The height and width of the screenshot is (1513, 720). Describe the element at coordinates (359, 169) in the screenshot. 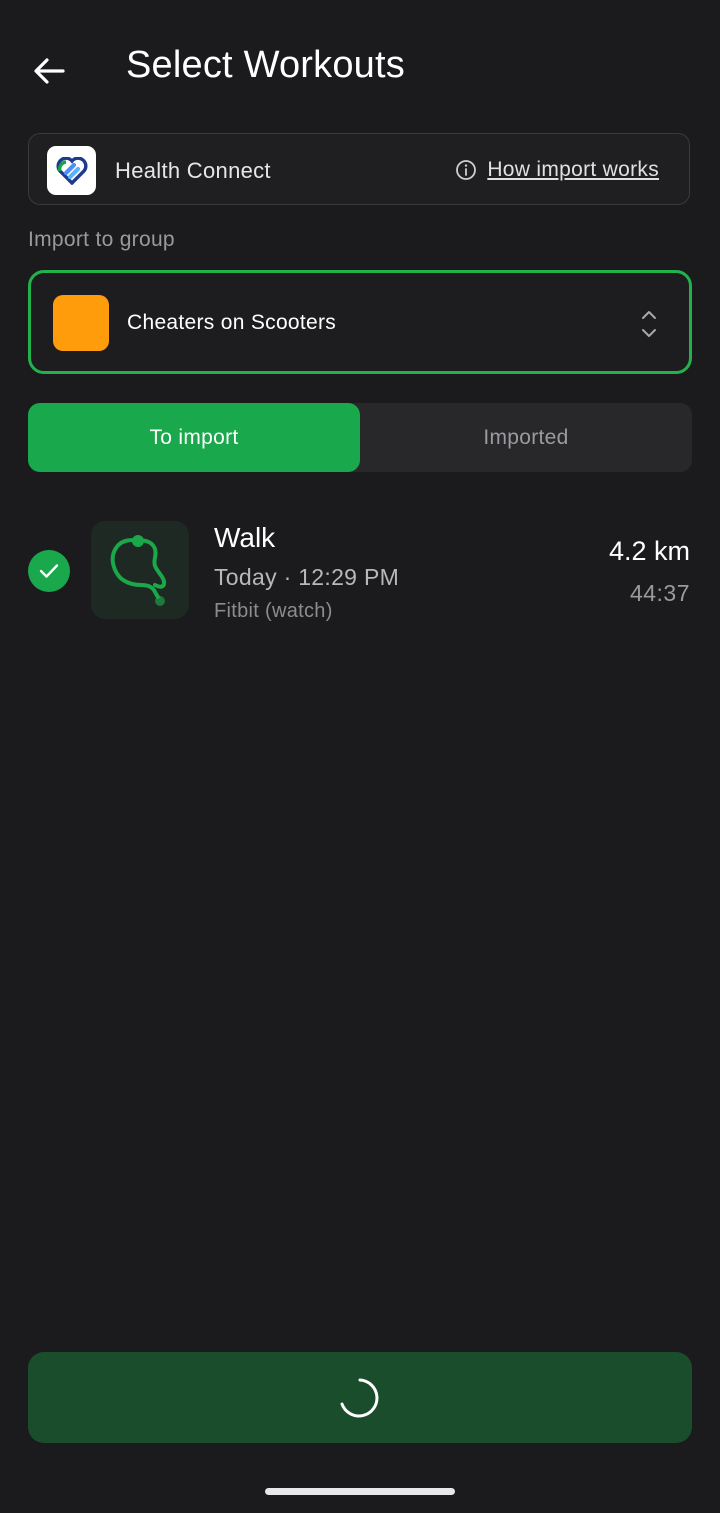

I see `source-card: Health Connect How import works` at that location.